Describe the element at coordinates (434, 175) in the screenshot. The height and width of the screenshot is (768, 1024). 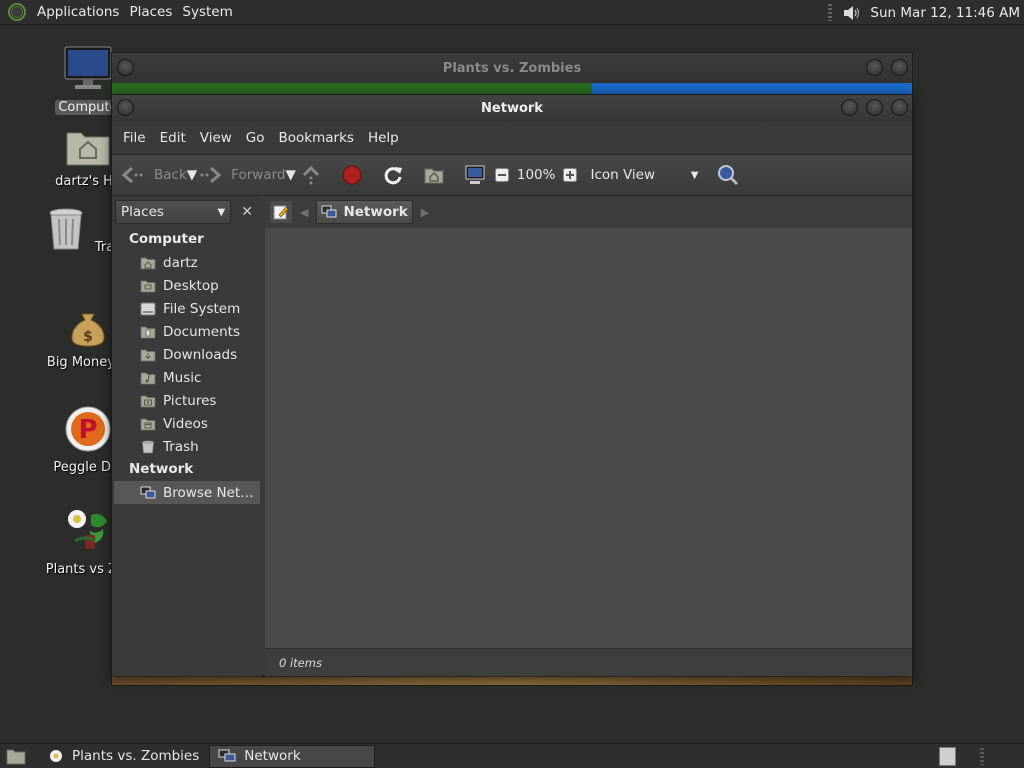
I see `home-button` at that location.